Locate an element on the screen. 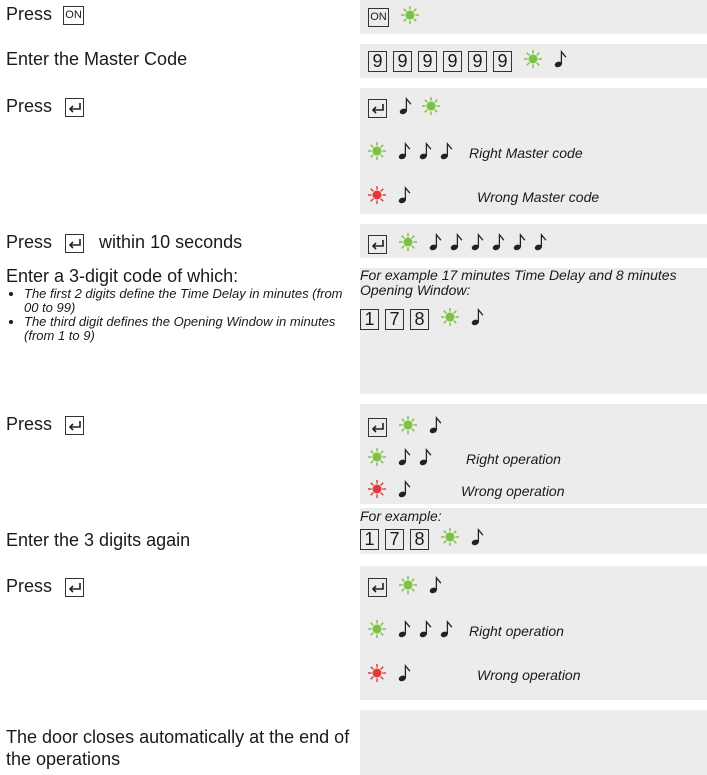  step-3-panel: Right Master code Wrong Master code is located at coordinates (533, 151).